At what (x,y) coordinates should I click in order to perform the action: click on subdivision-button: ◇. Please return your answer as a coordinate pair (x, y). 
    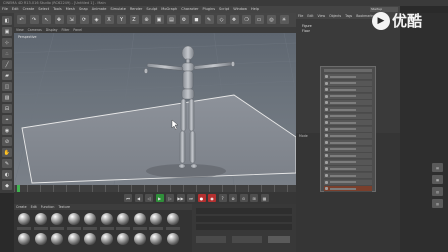
    Looking at the image, I should click on (221, 19).